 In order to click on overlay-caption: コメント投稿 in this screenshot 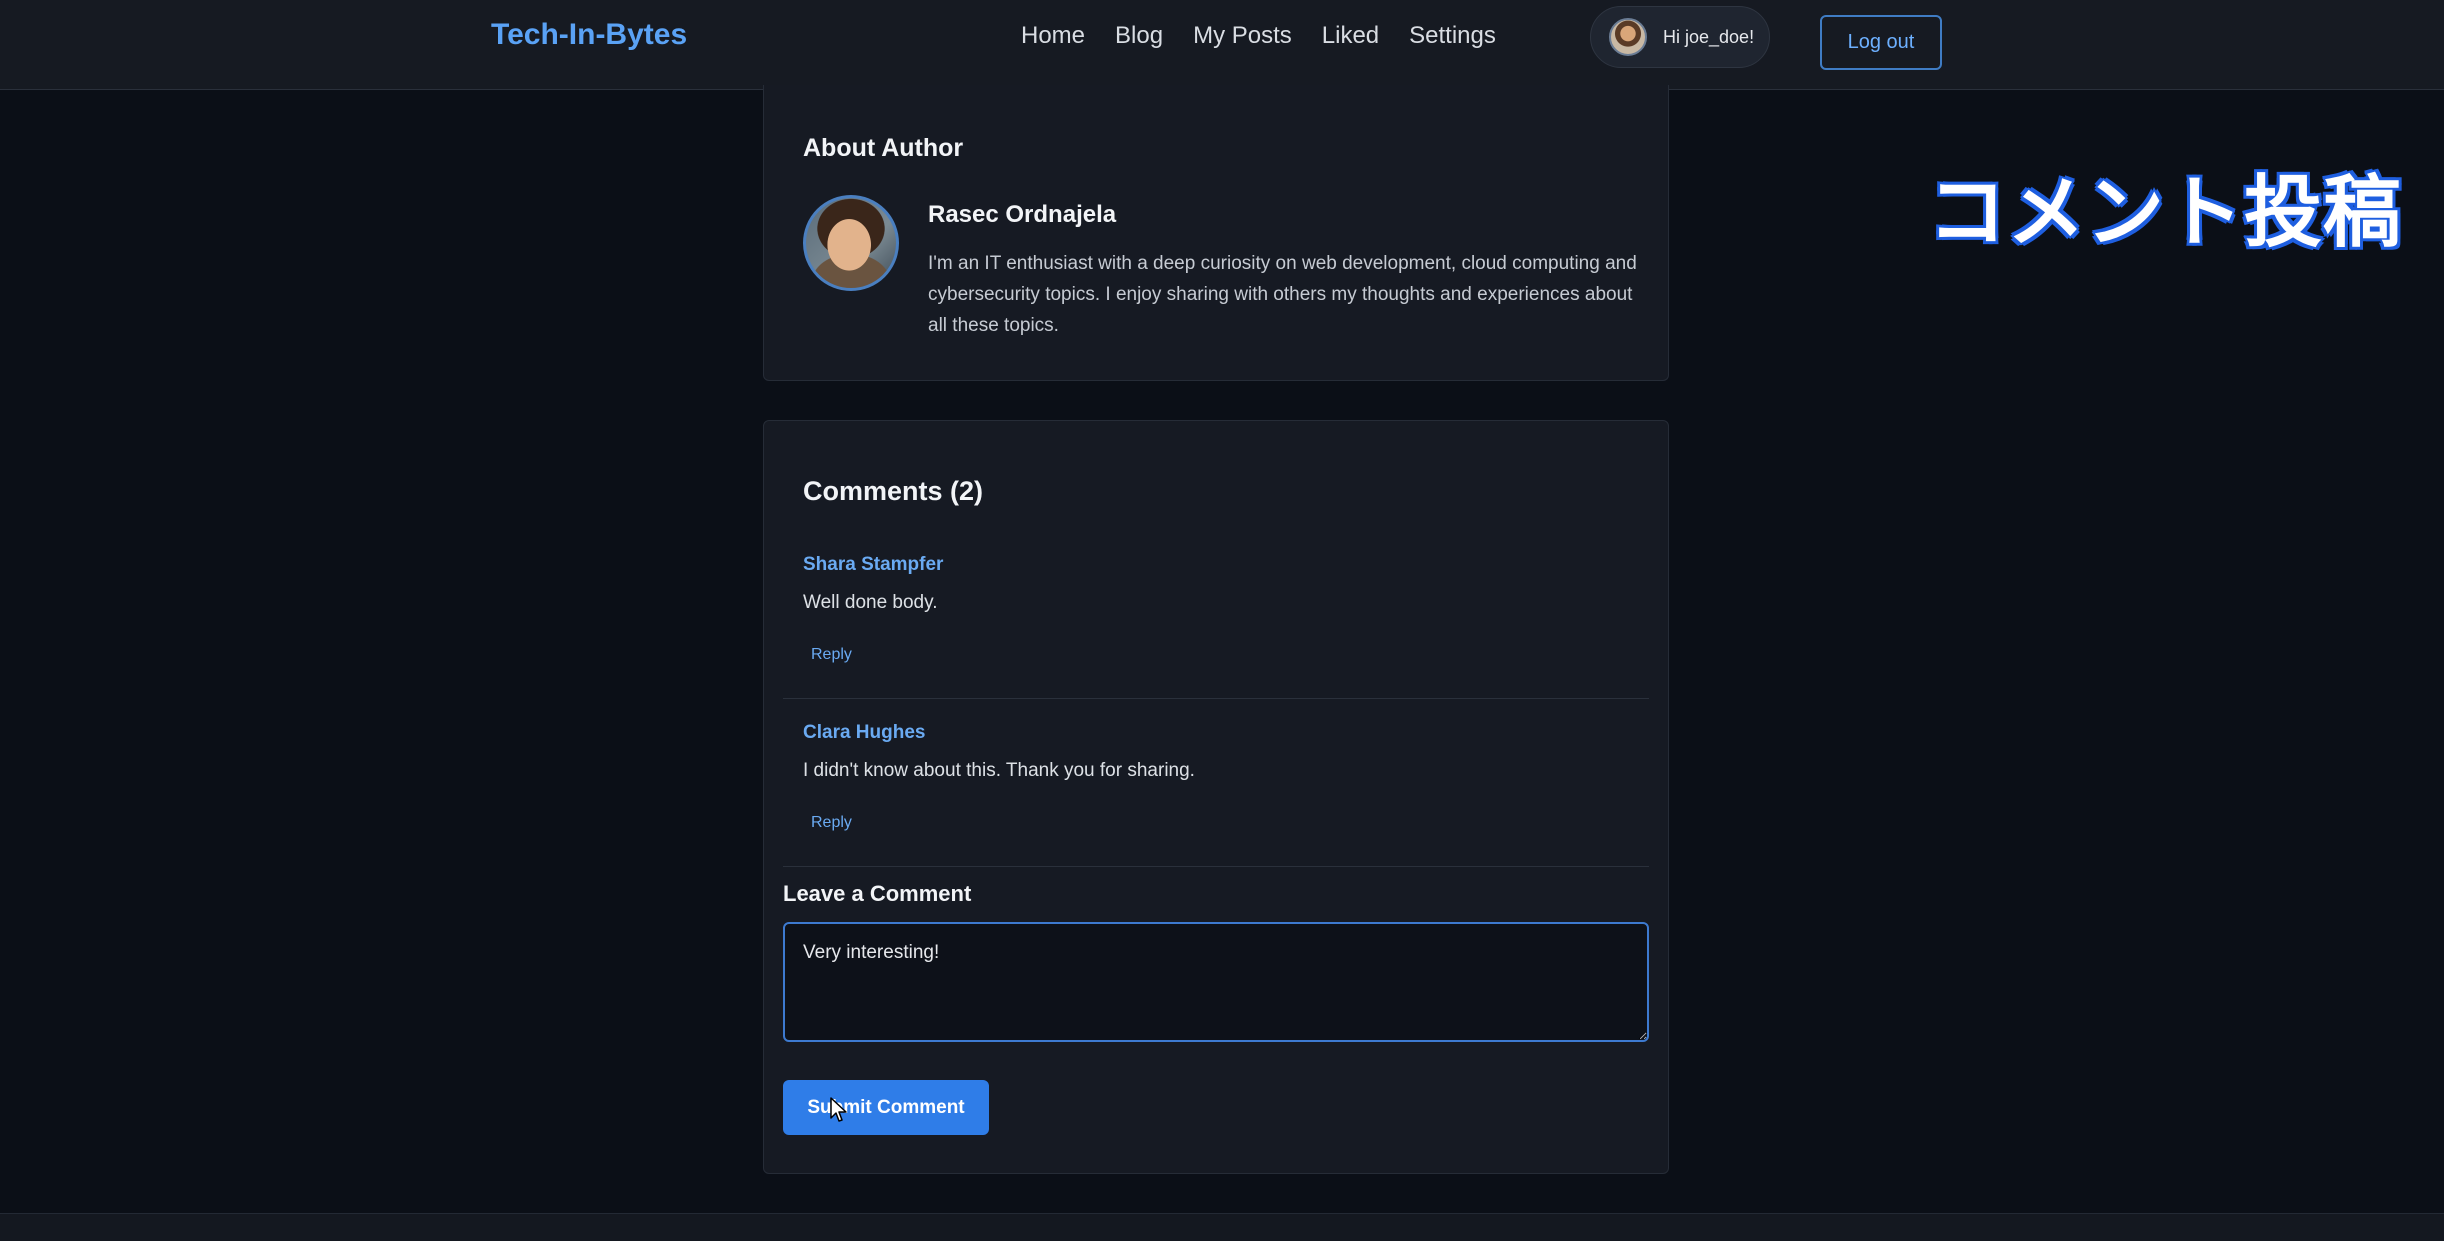, I will do `click(2164, 213)`.